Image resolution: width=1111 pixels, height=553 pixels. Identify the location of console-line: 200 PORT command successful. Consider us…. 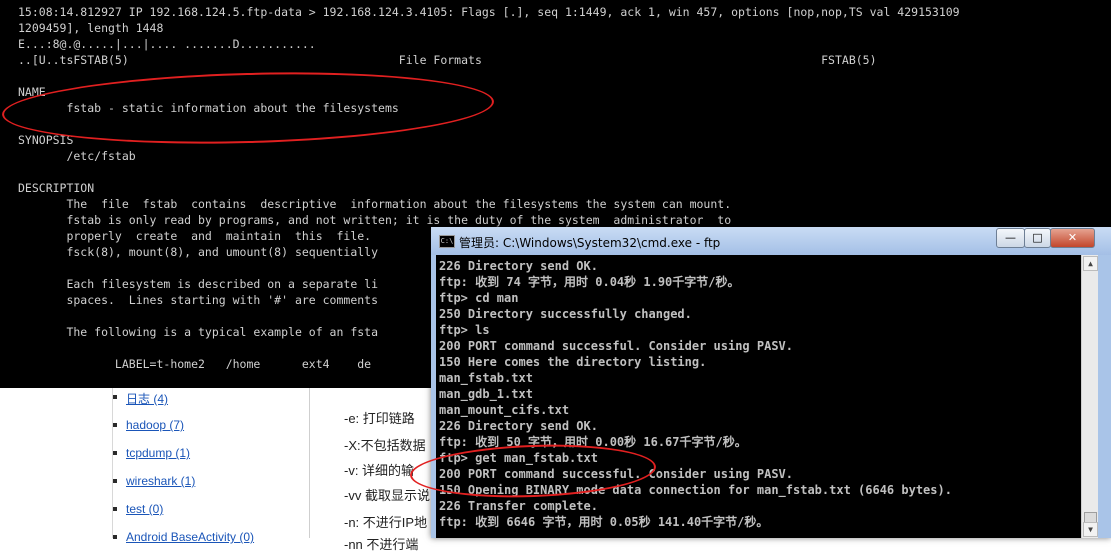
(616, 346).